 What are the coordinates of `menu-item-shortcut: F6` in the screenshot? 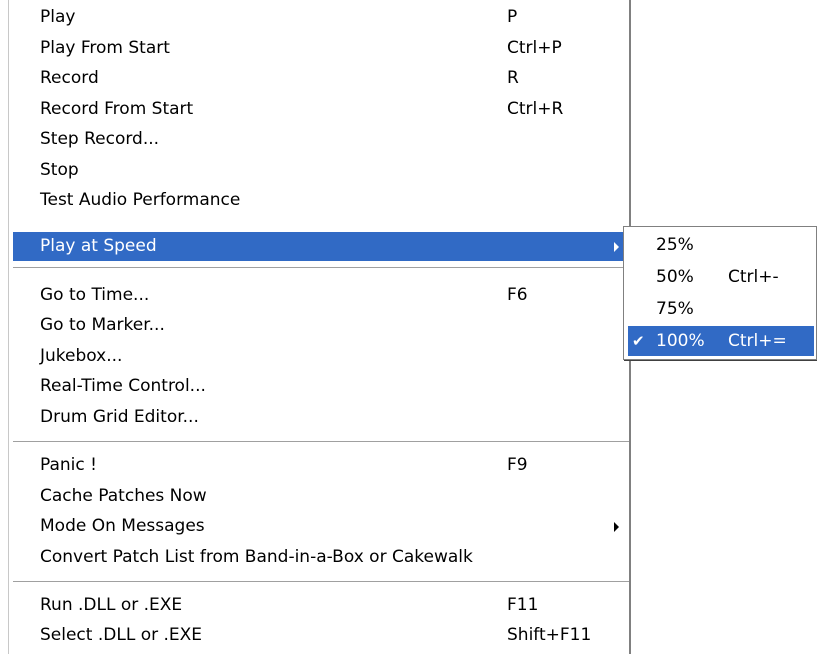 It's located at (517, 295).